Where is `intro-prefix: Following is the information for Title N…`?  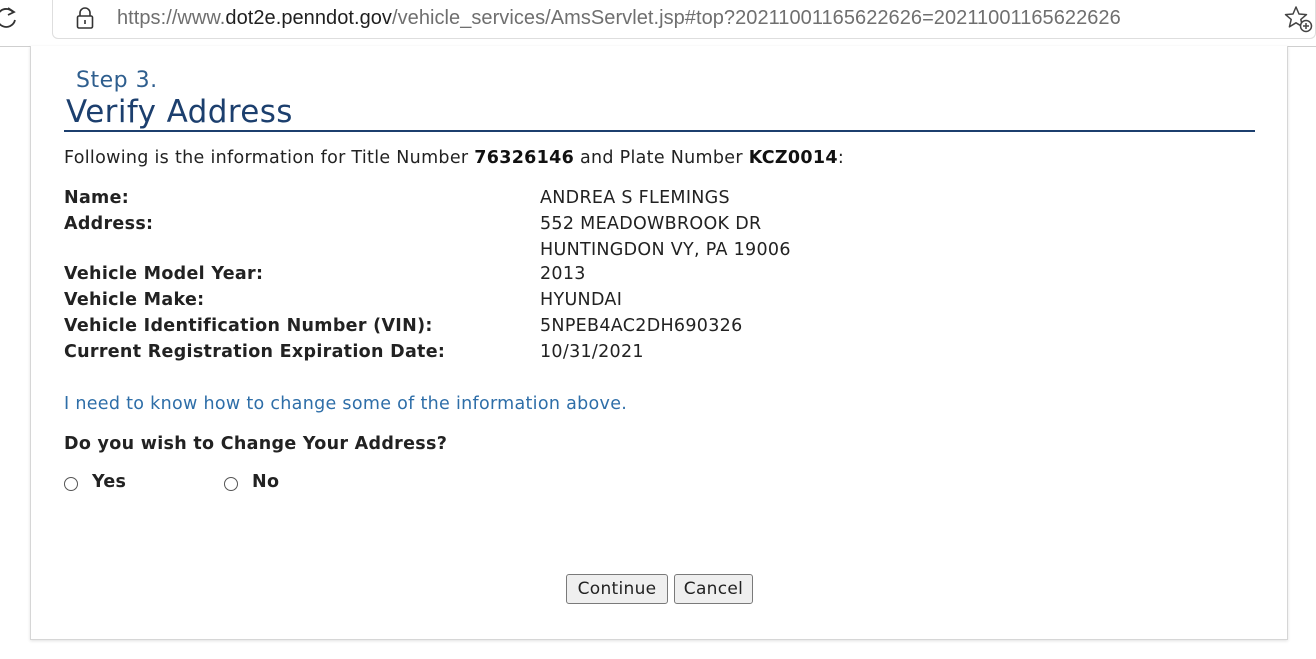 intro-prefix: Following is the information for Title N… is located at coordinates (269, 158).